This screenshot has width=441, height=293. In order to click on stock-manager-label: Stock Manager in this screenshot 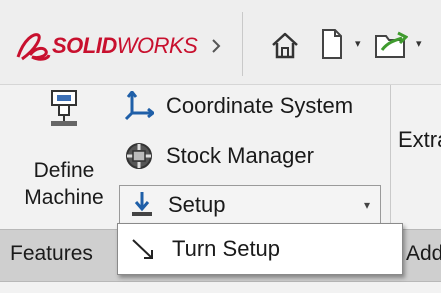, I will do `click(240, 155)`.